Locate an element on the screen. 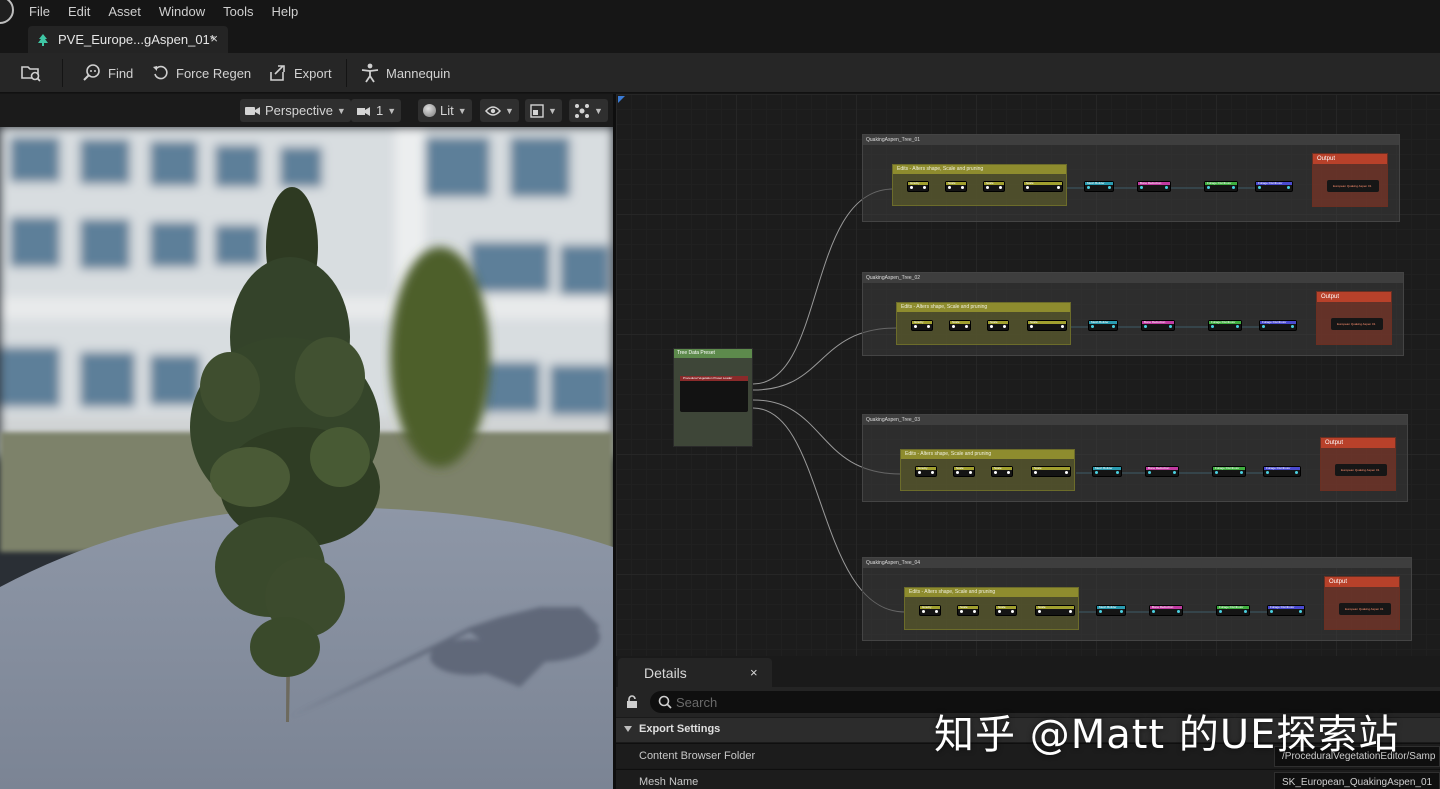  perspective-dropdown: Perspective ▼ is located at coordinates (295, 110).